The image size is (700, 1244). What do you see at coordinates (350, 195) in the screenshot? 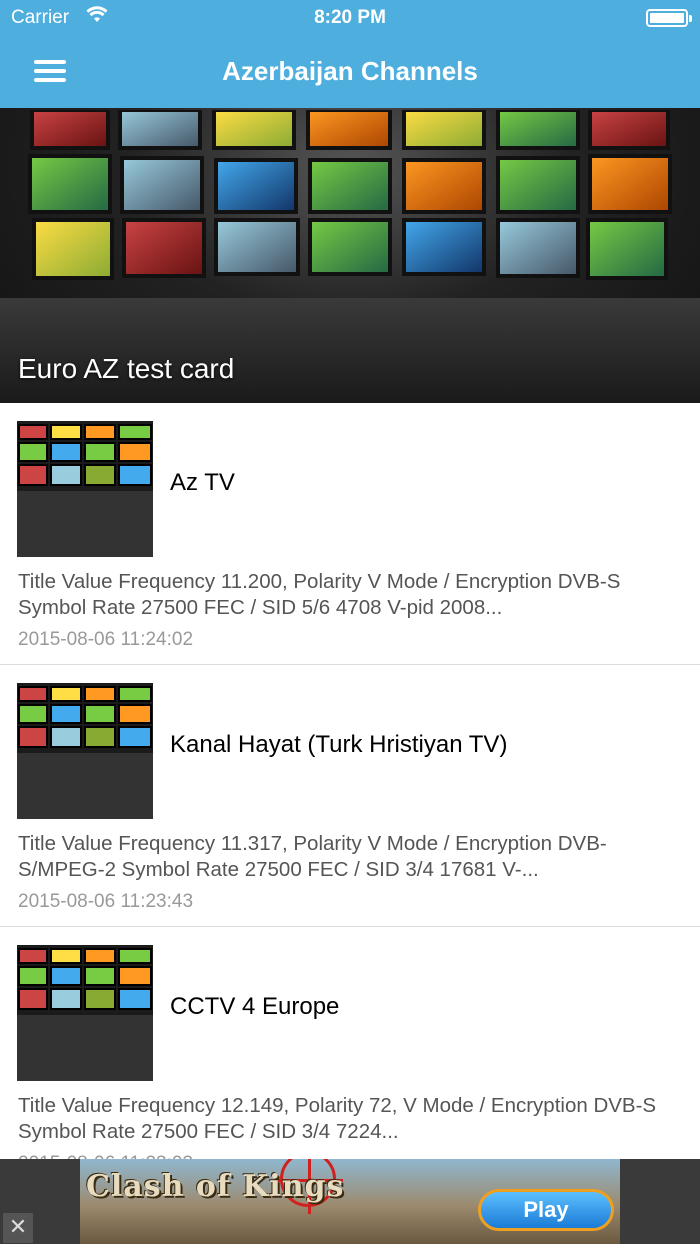
I see `tv-wall-image` at bounding box center [350, 195].